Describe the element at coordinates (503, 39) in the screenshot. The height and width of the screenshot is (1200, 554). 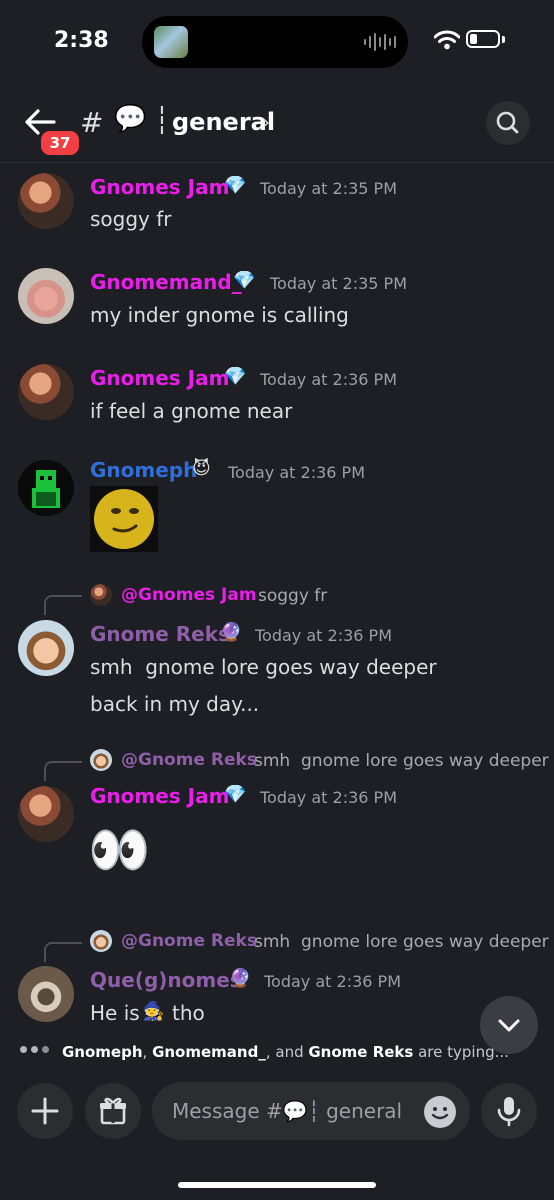
I see `battery-nub` at that location.